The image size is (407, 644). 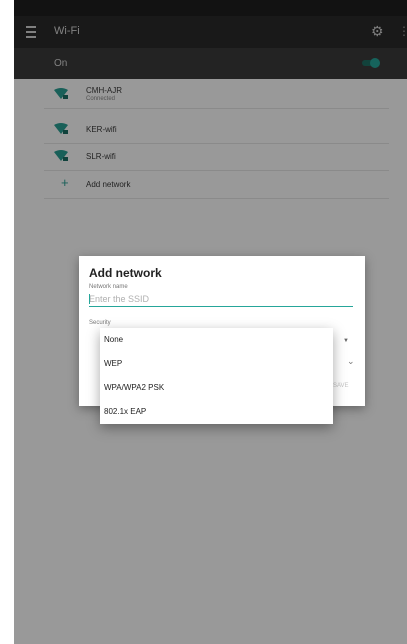 I want to click on network-name-label: Network name, so click(x=108, y=287).